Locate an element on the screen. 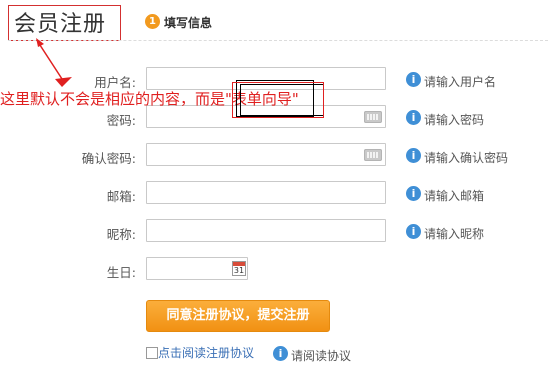  step-label: 填写信息 is located at coordinates (188, 23).